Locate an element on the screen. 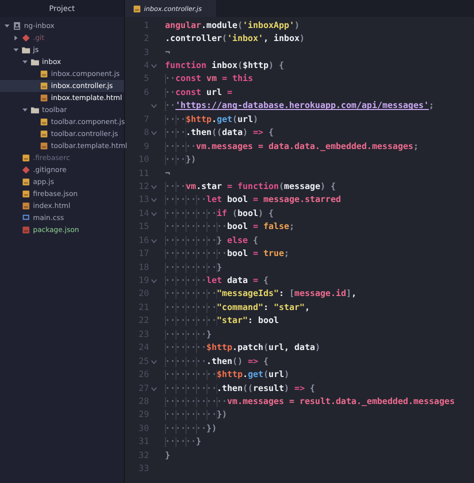 This screenshot has height=483, width=474. code-line: ··········.then((result) => { is located at coordinates (240, 389).